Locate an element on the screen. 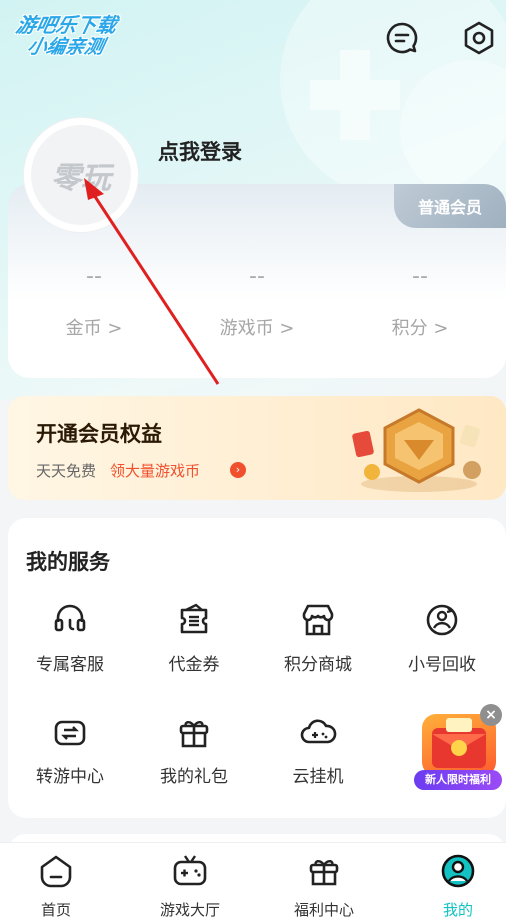 This screenshot has width=506, height=919. promo-floating-banner: × 新人限时福利 is located at coordinates (458, 748).